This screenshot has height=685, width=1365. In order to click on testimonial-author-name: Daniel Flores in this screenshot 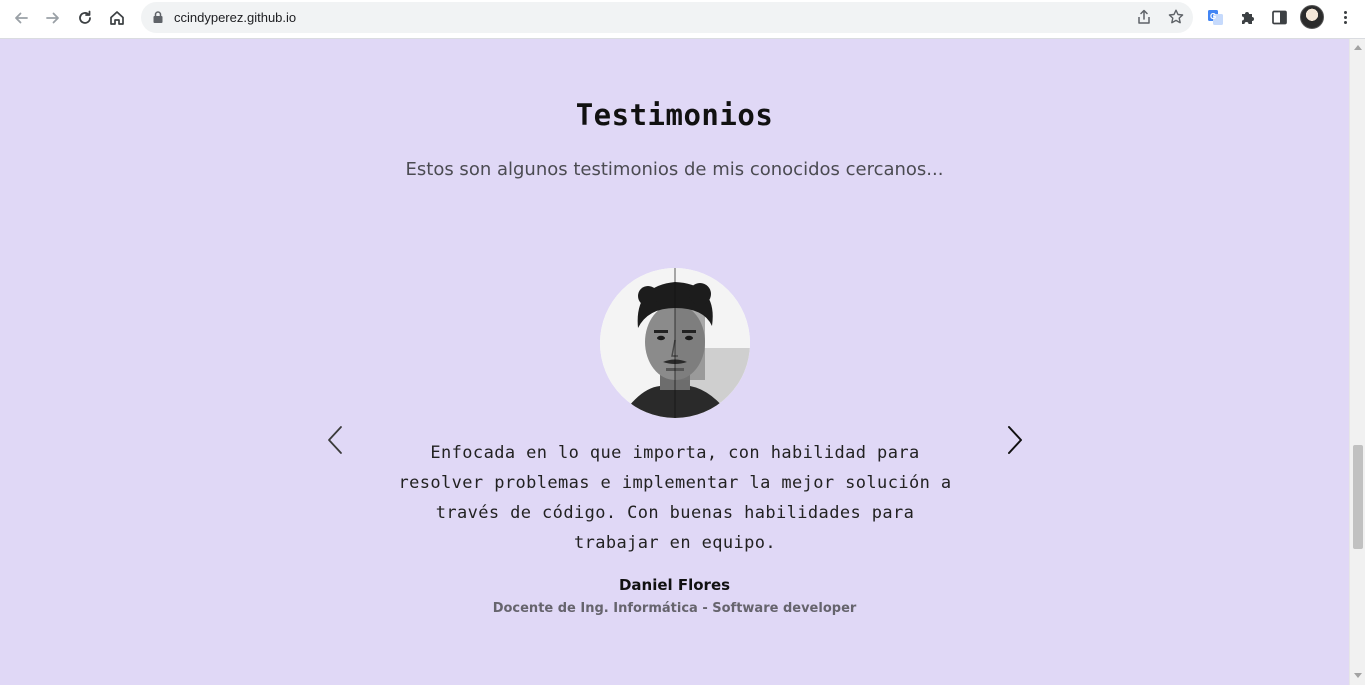, I will do `click(674, 585)`.